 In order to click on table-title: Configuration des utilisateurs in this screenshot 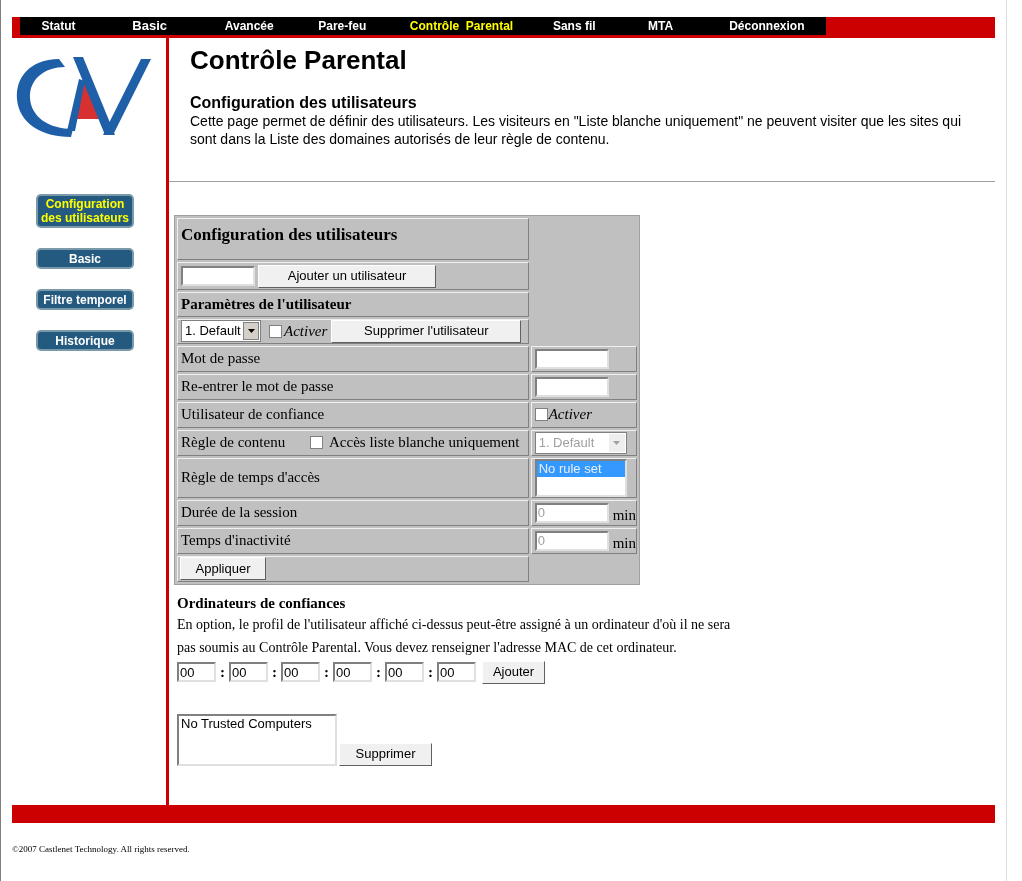, I will do `click(289, 234)`.